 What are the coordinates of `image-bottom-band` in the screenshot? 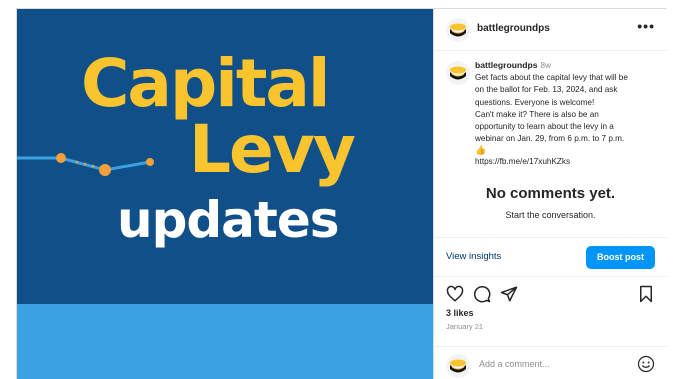 It's located at (225, 341).